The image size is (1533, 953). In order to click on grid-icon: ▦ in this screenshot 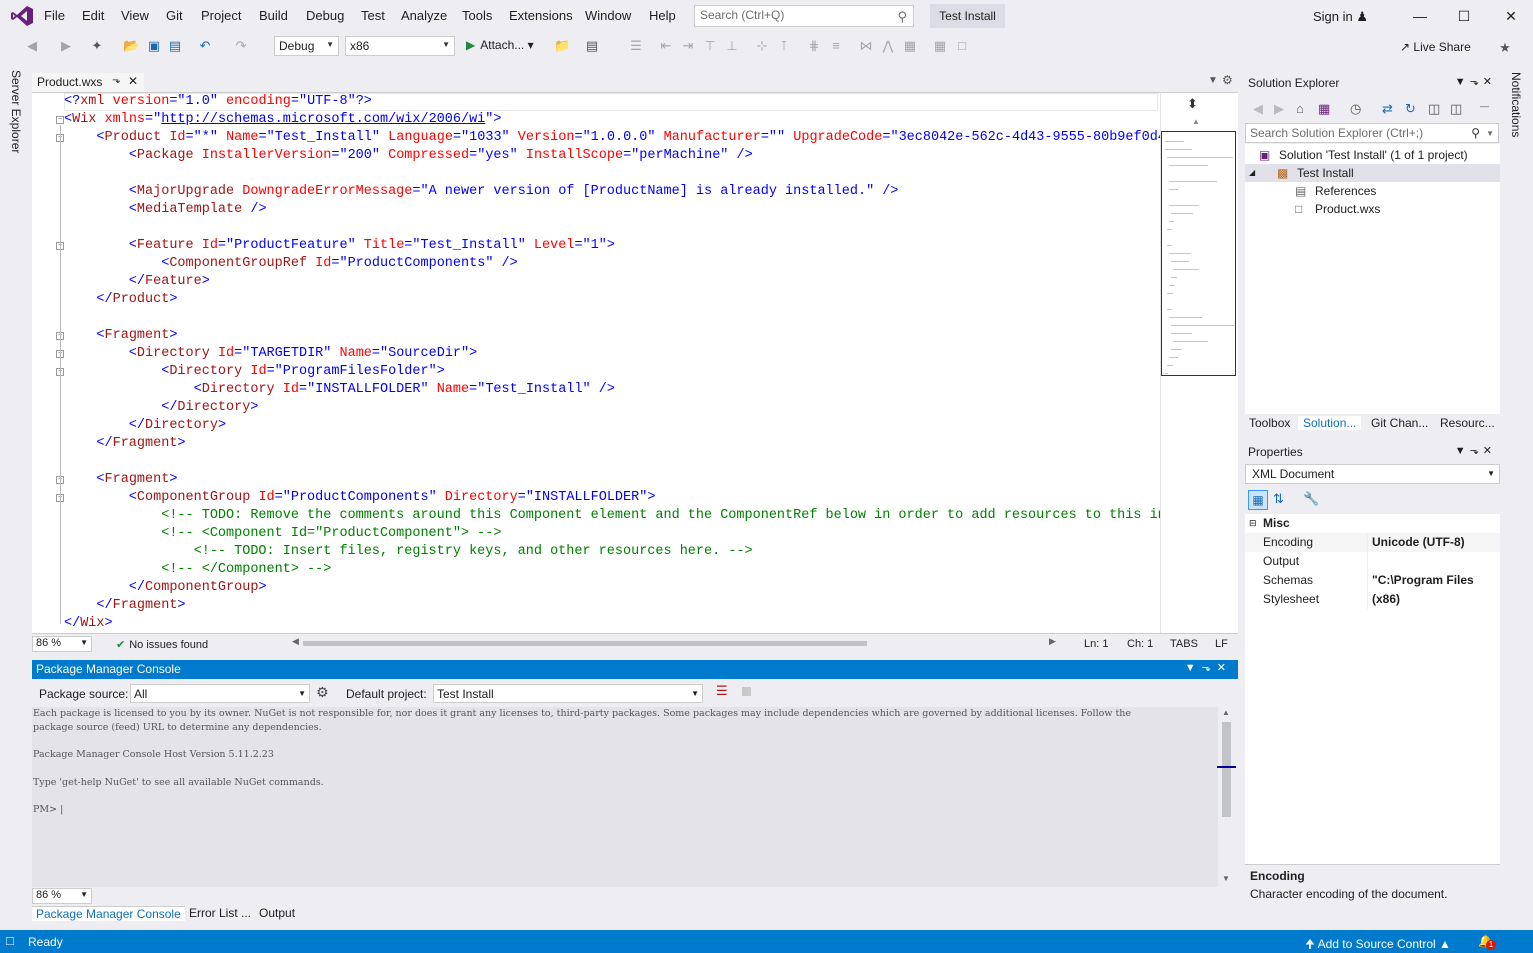, I will do `click(940, 46)`.